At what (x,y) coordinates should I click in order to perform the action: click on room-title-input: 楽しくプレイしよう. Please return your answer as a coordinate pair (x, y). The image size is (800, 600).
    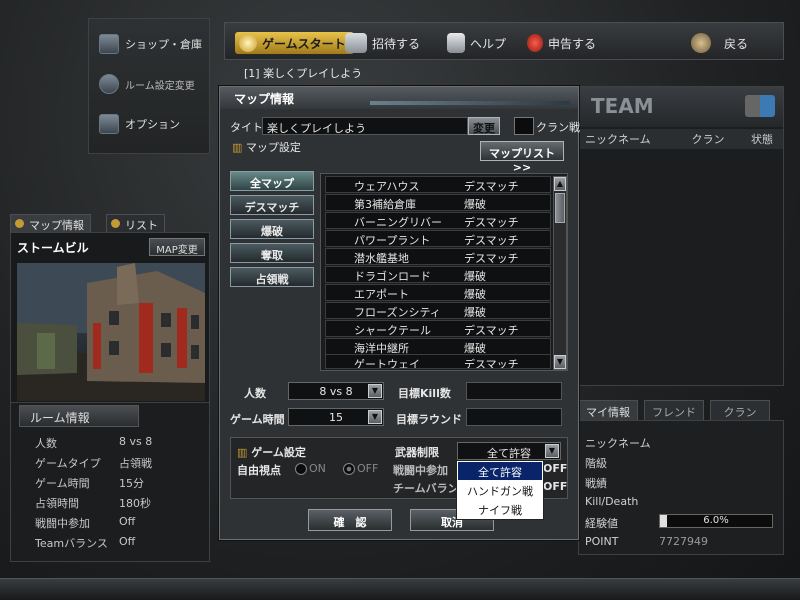
    Looking at the image, I should click on (365, 126).